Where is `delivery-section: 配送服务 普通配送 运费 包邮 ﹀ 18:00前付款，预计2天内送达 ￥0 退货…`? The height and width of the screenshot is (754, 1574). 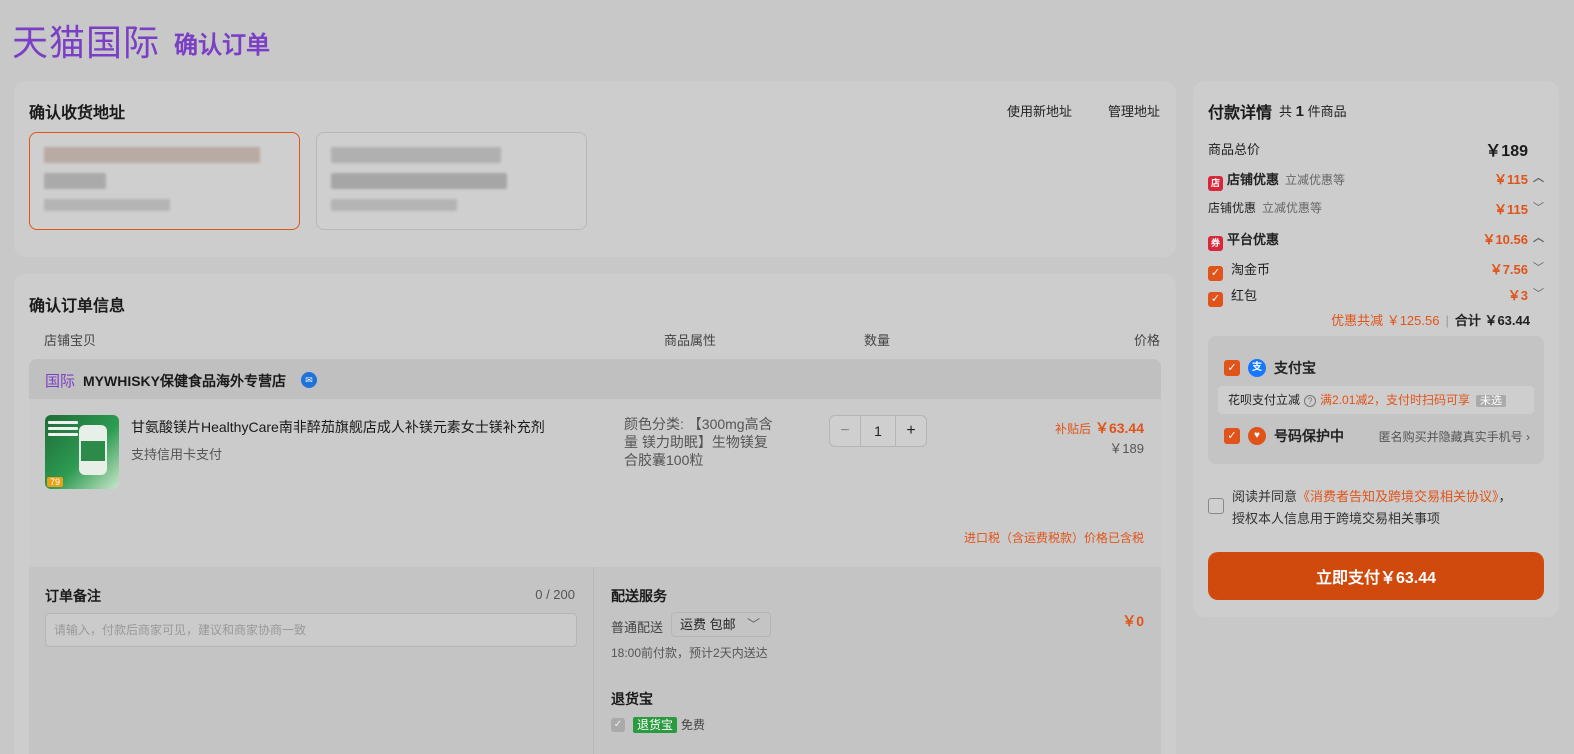
delivery-section: 配送服务 普通配送 运费 包邮 ﹀ 18:00前付款，预计2天内送达 ￥0 退货… is located at coordinates (878, 660).